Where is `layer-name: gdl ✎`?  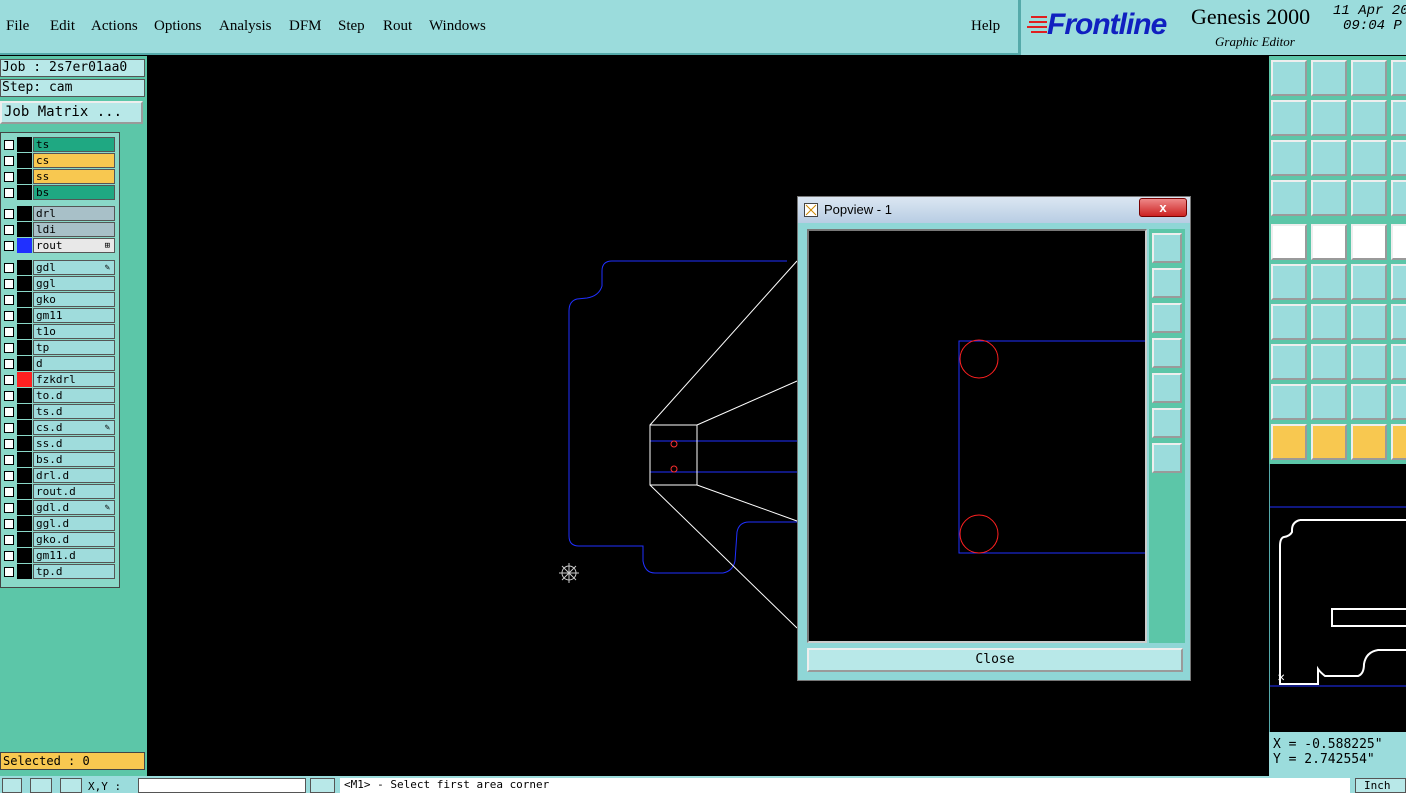 layer-name: gdl ✎ is located at coordinates (74, 267).